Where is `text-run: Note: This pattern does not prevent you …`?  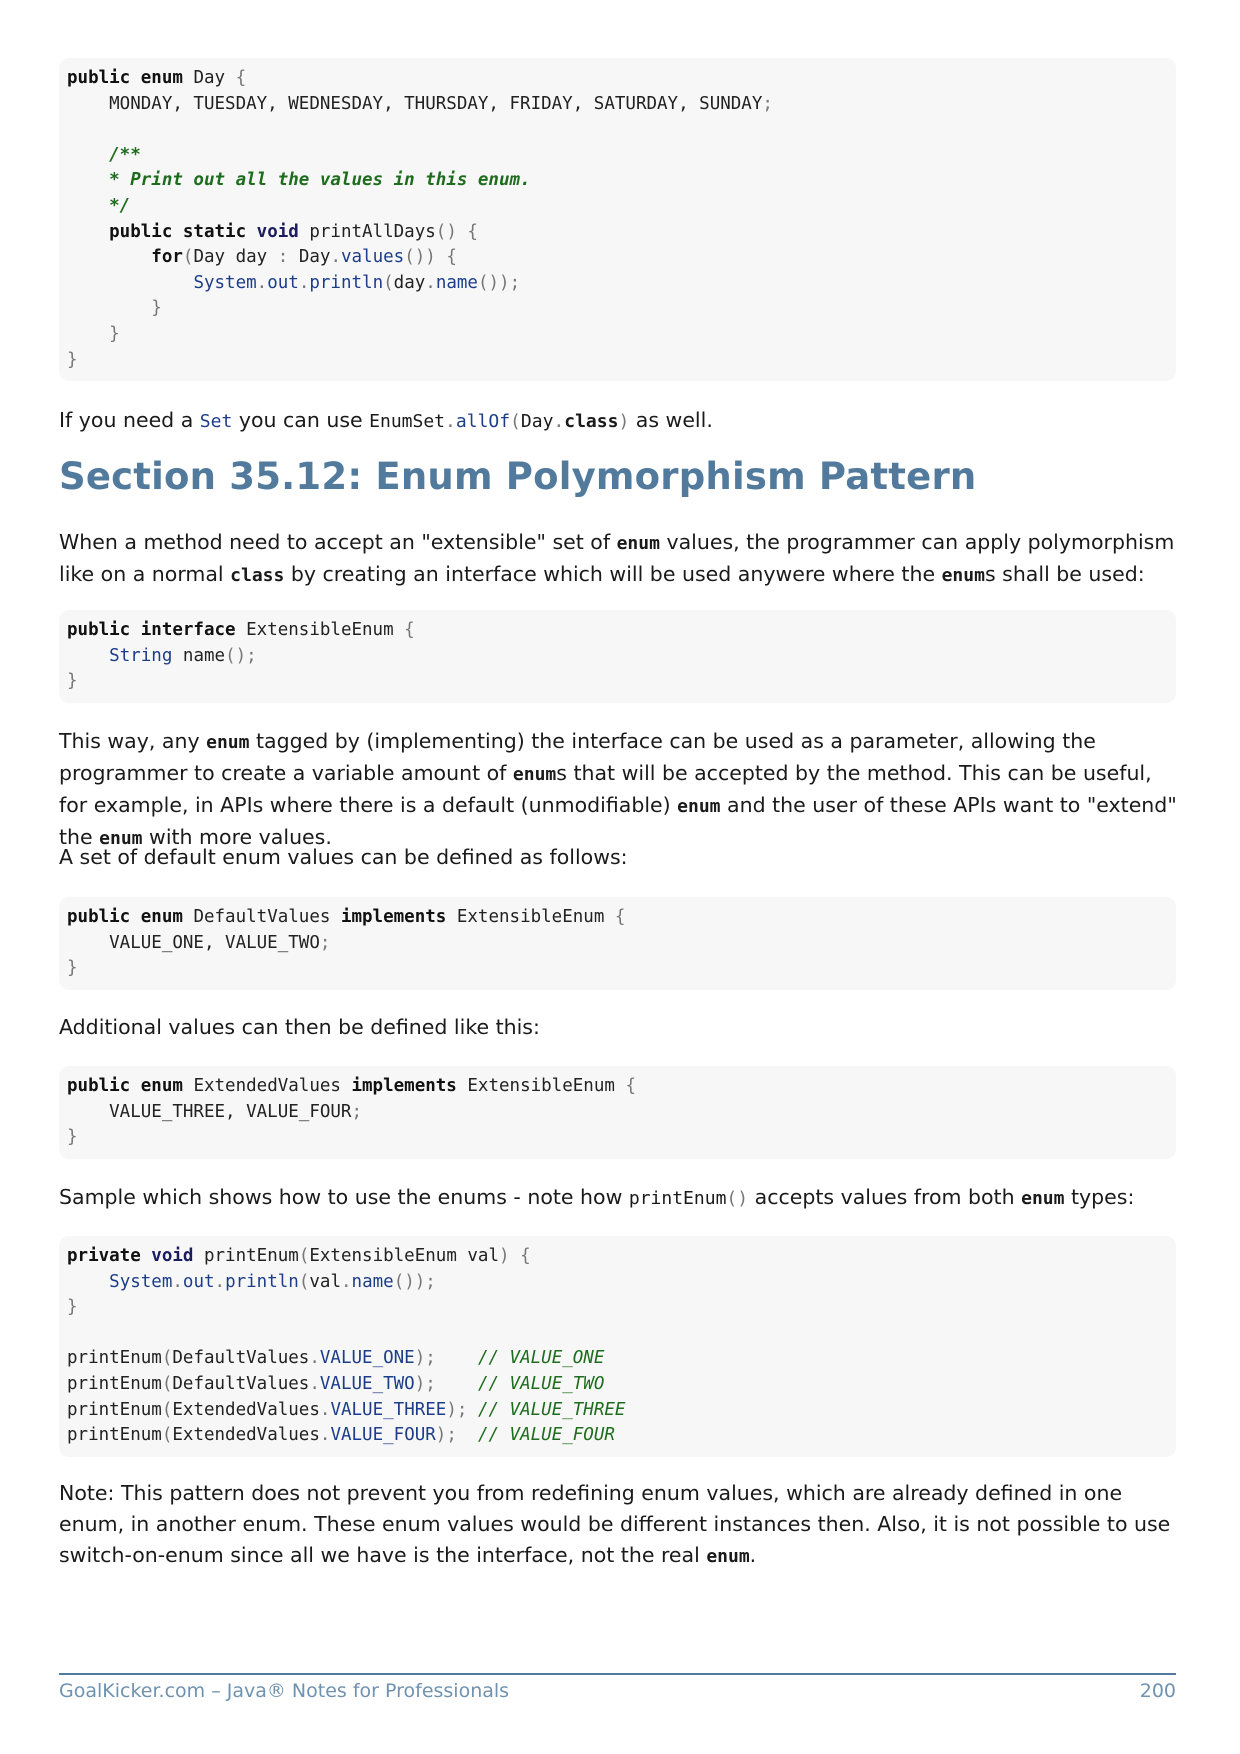 text-run: Note: This pattern does not prevent you … is located at coordinates (615, 1524).